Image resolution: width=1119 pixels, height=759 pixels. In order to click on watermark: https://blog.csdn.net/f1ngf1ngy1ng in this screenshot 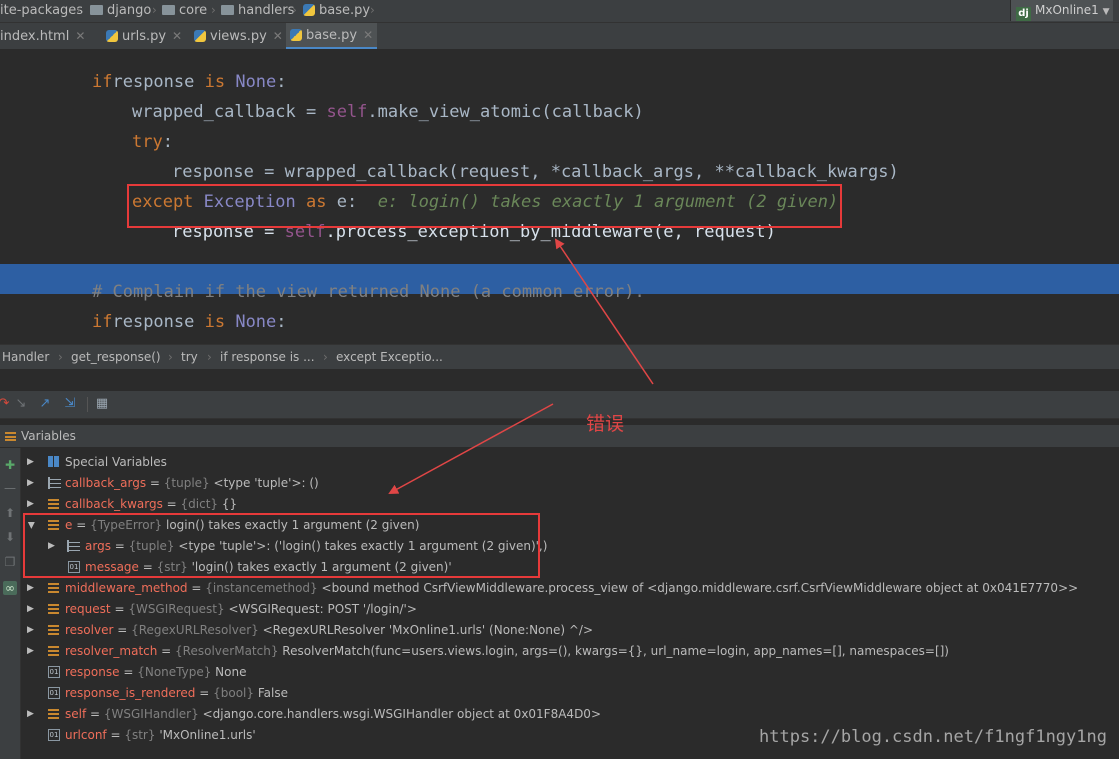, I will do `click(933, 737)`.